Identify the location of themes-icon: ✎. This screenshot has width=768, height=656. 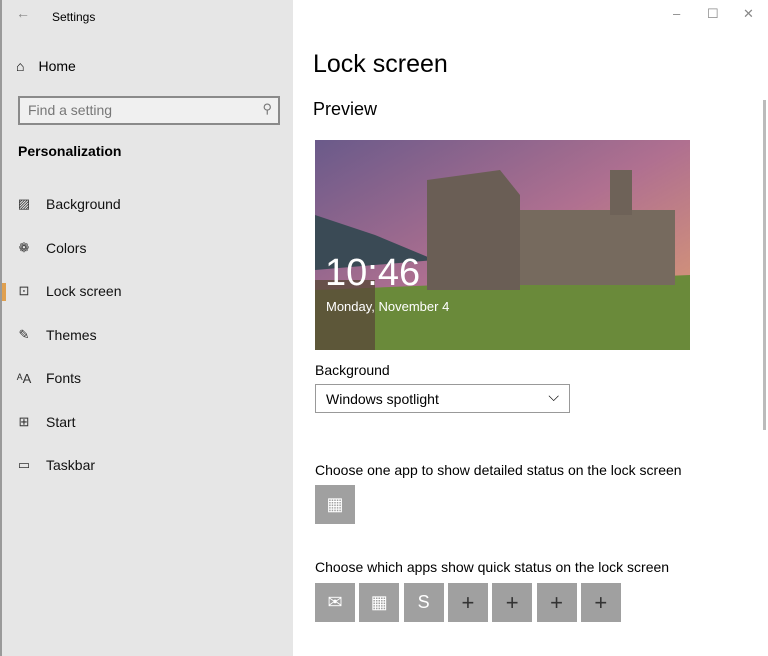
(24, 334).